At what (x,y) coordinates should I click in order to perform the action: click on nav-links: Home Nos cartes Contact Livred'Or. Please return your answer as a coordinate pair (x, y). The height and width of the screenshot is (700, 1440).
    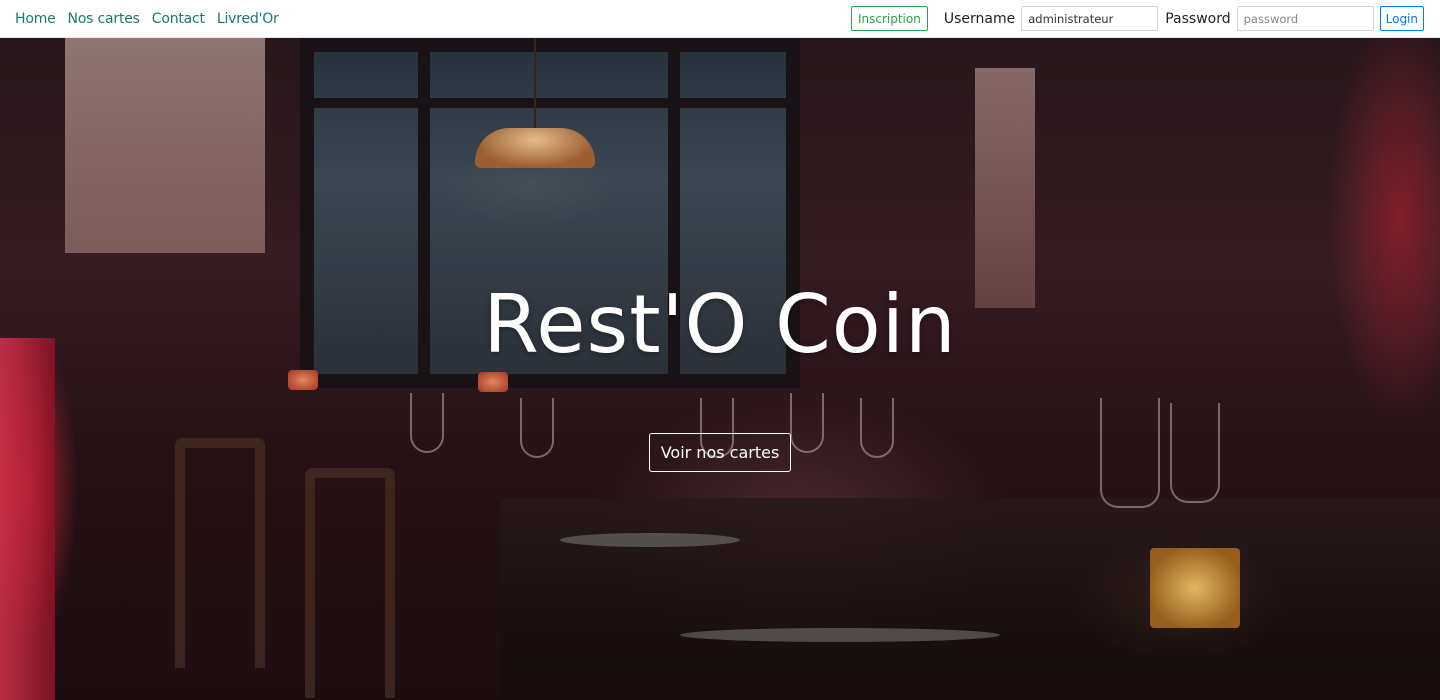
    Looking at the image, I should click on (147, 19).